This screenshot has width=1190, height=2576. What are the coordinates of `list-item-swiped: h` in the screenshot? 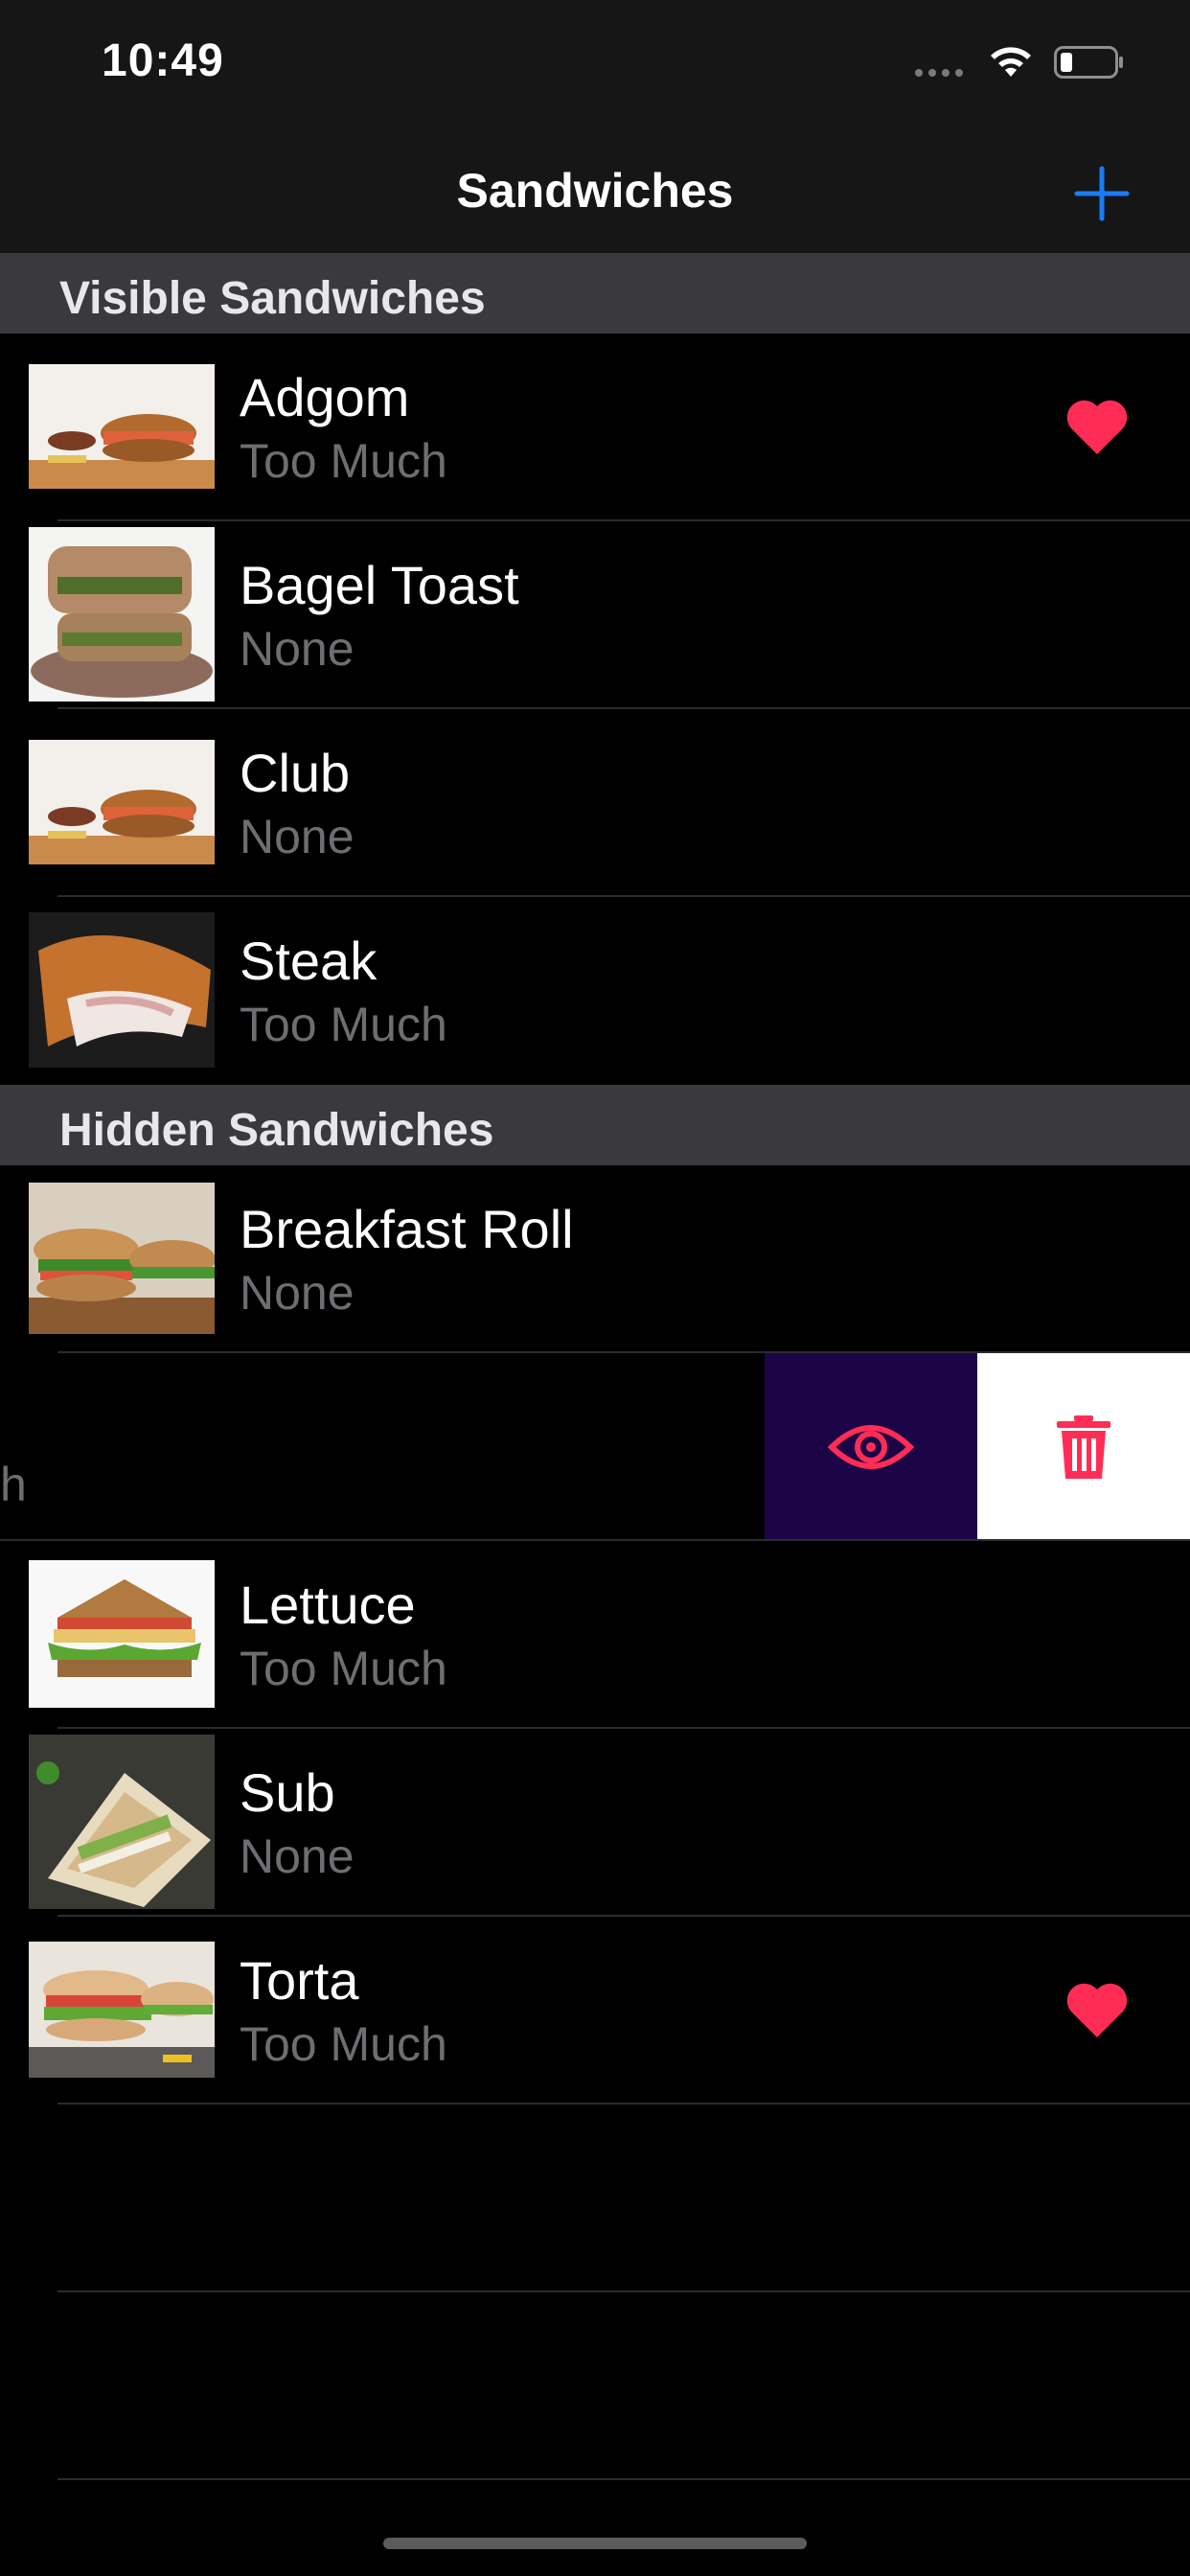 It's located at (595, 1447).